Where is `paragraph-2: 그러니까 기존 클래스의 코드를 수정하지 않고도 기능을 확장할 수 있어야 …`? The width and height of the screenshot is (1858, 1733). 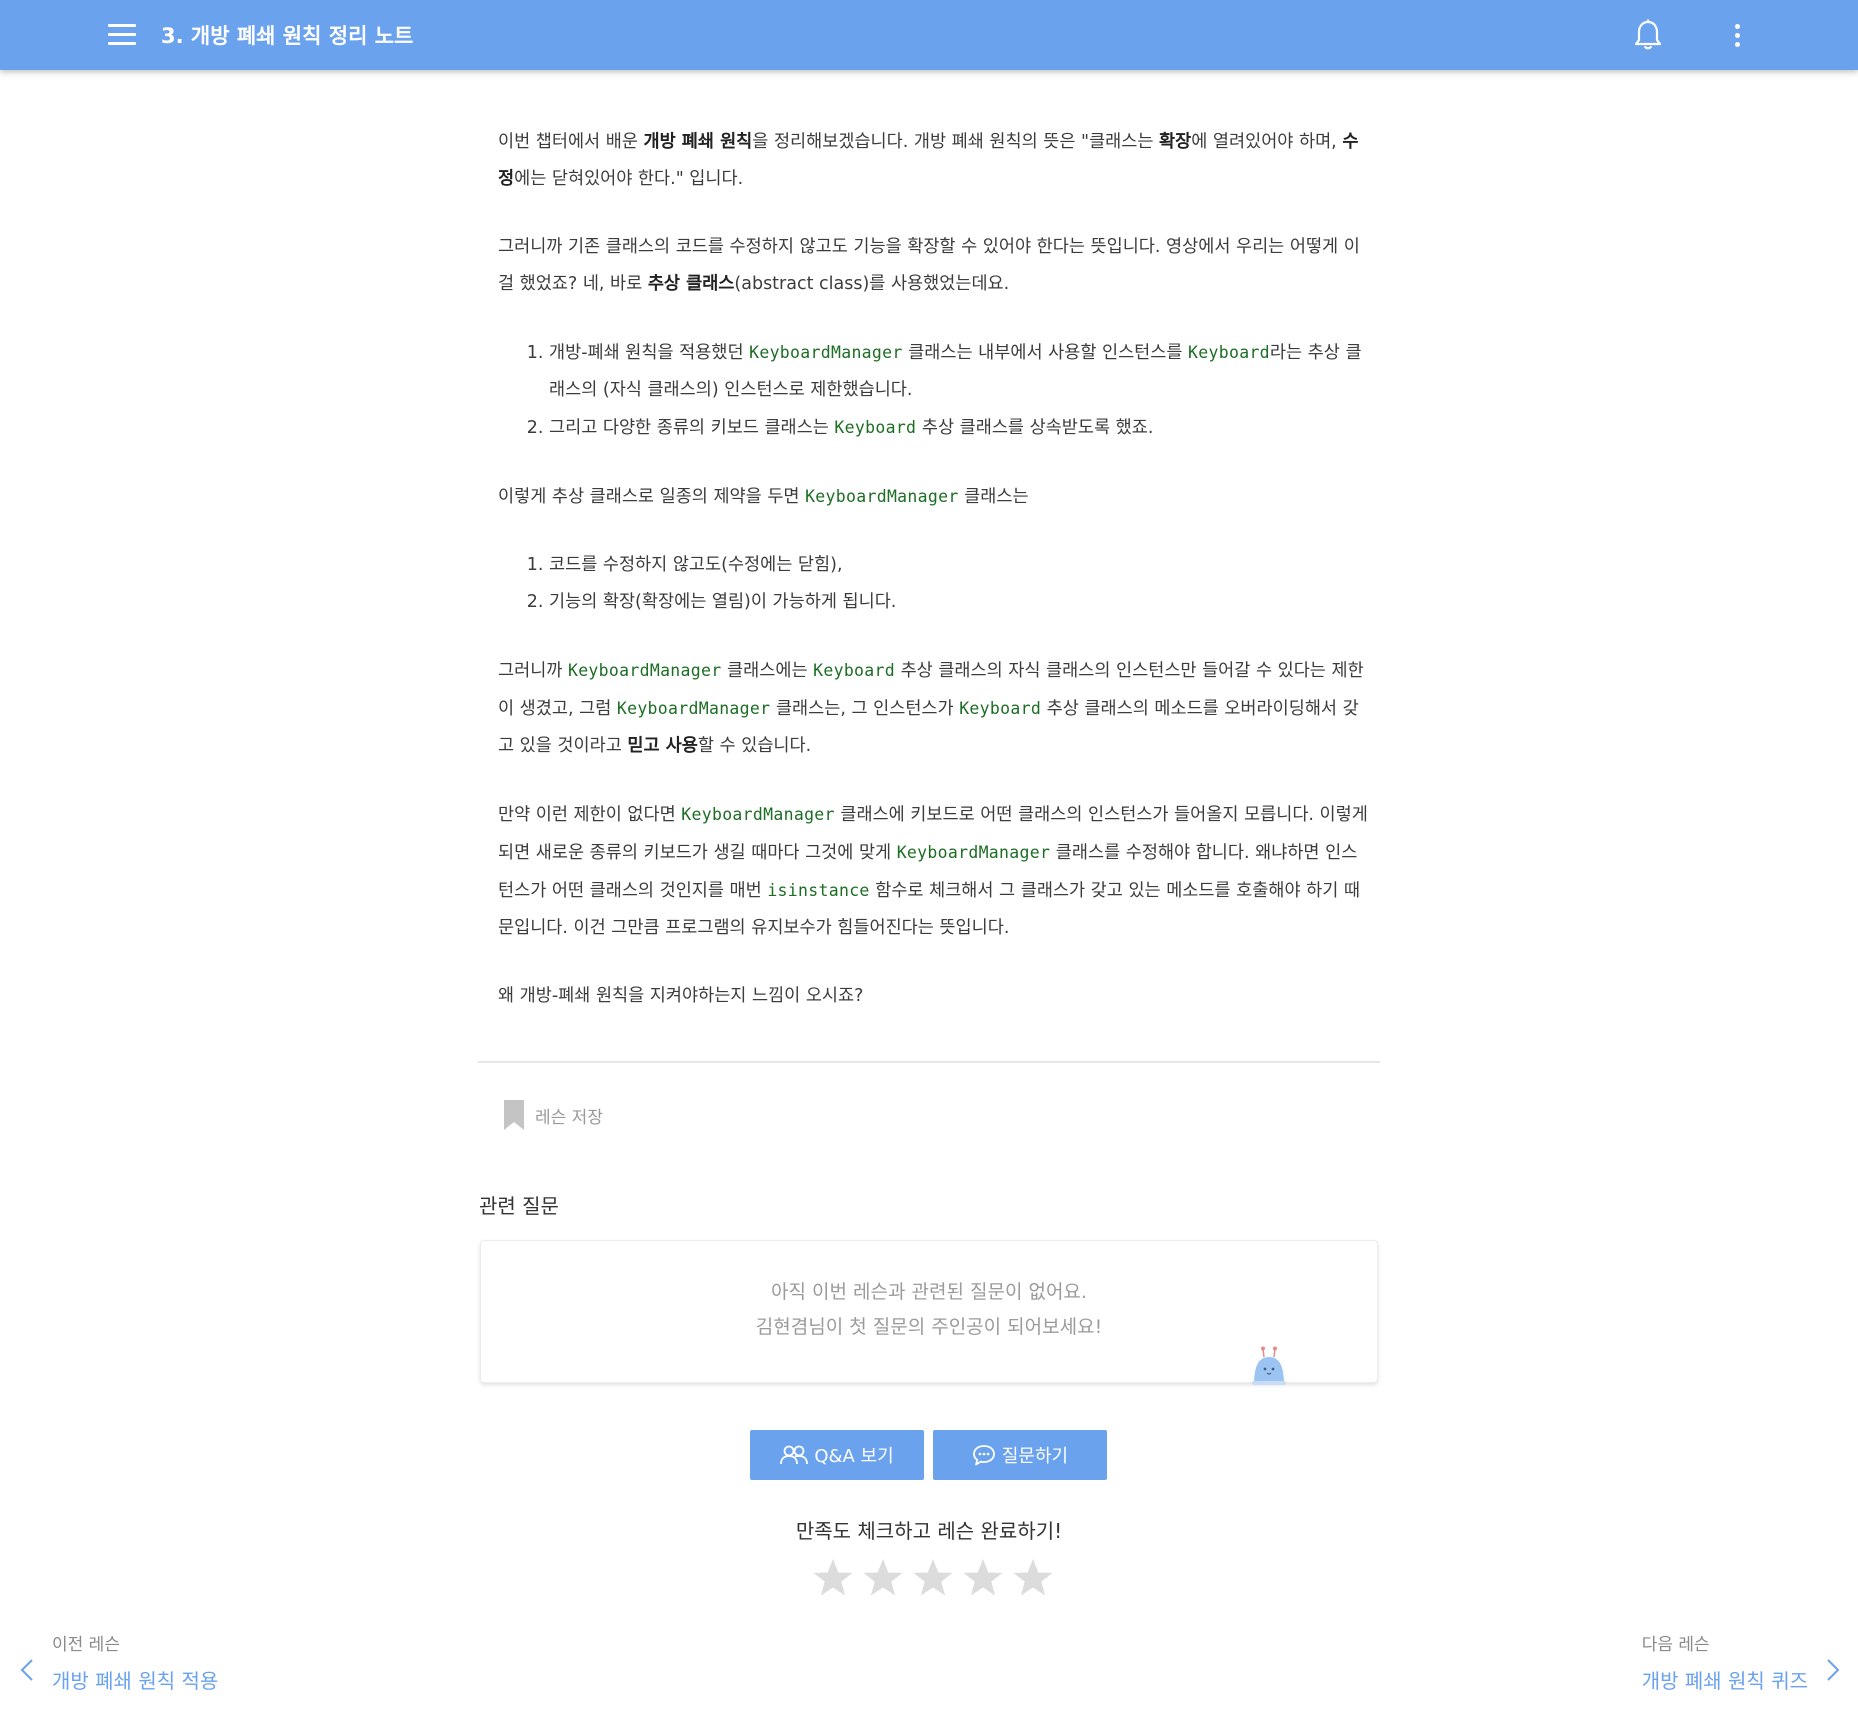 paragraph-2: 그러니까 기존 클래스의 코드를 수정하지 않고도 기능을 확장할 수 있어야 … is located at coordinates (933, 266).